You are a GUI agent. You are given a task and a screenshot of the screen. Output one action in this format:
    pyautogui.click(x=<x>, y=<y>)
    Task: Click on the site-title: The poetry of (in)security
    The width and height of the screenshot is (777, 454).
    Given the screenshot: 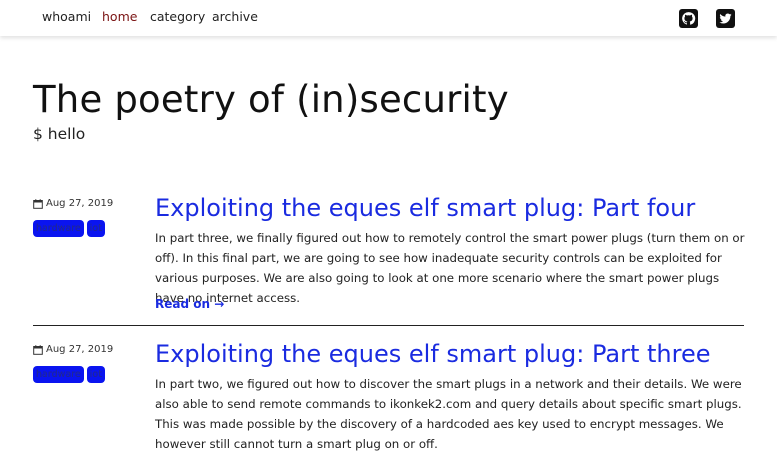 What is the action you would take?
    pyautogui.click(x=271, y=99)
    